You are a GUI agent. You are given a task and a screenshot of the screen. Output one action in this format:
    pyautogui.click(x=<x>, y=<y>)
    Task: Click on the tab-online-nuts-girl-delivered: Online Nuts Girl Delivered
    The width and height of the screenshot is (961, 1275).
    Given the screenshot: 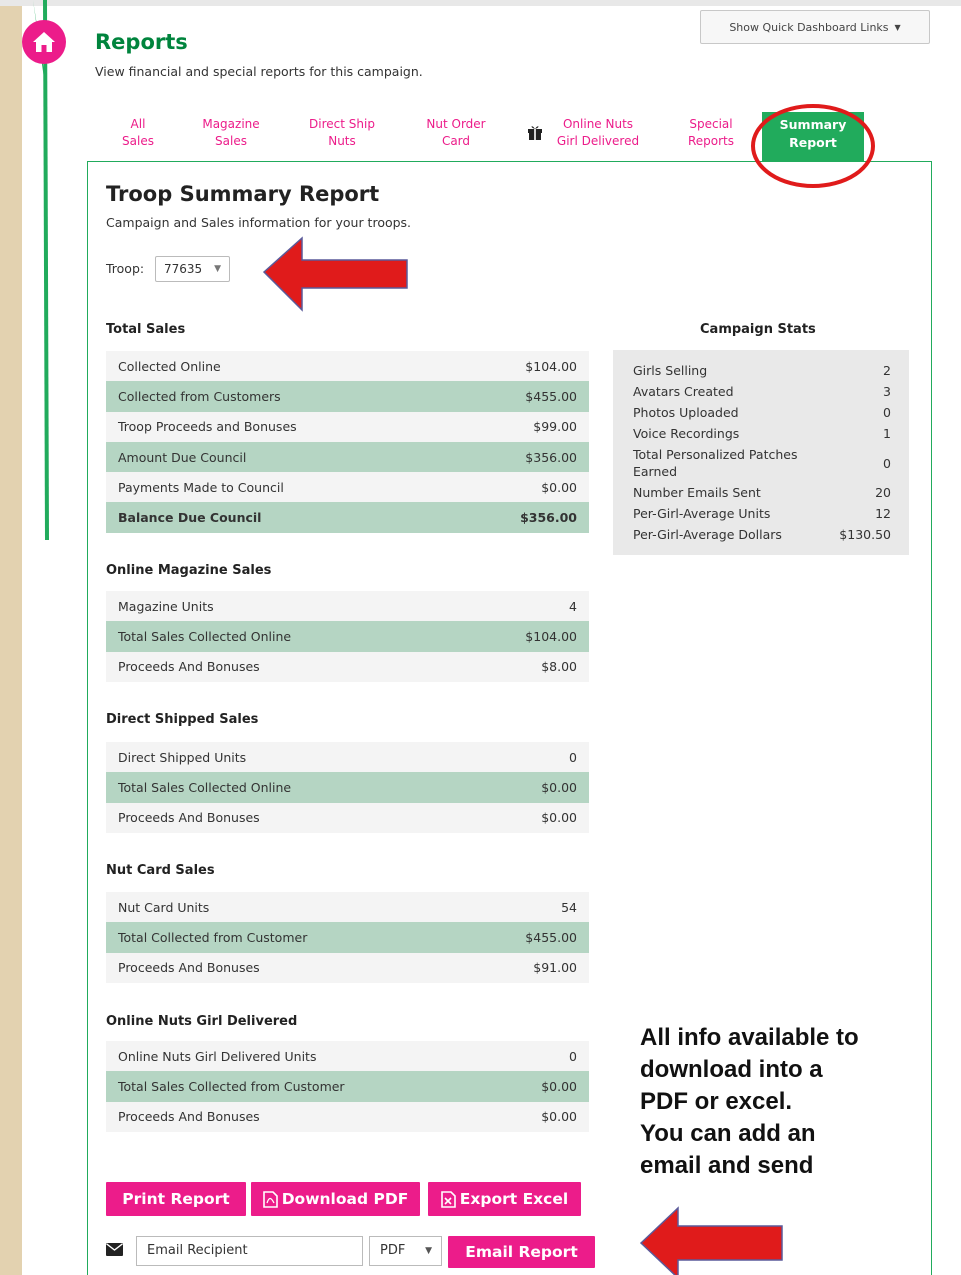 What is the action you would take?
    pyautogui.click(x=598, y=138)
    